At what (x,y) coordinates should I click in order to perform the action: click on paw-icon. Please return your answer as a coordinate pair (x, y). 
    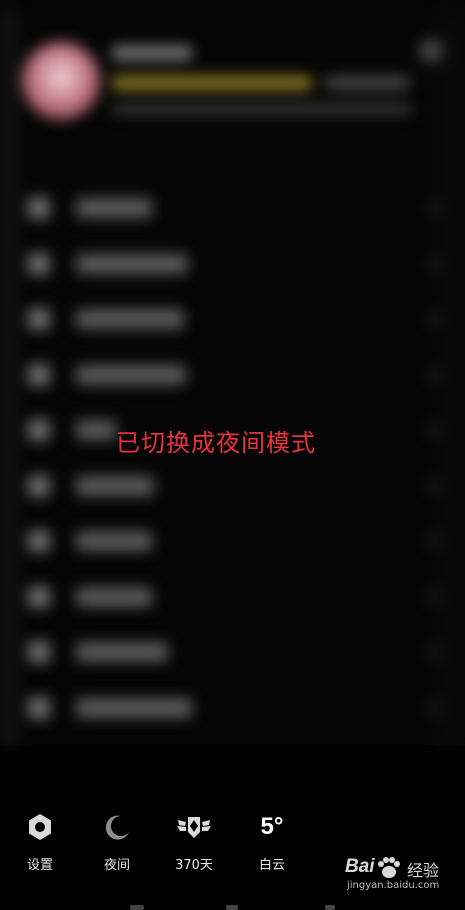
    Looking at the image, I should click on (389, 867).